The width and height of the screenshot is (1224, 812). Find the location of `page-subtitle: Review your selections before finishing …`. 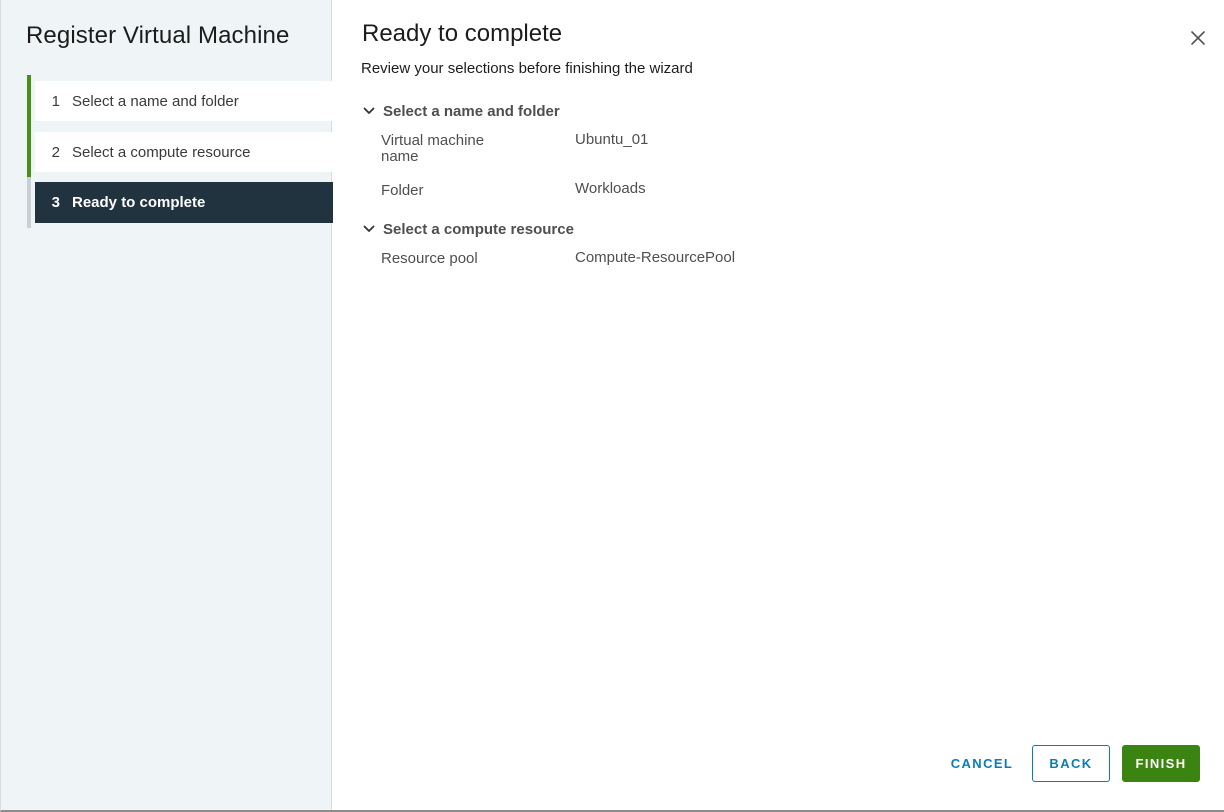

page-subtitle: Review your selections before finishing … is located at coordinates (527, 68).